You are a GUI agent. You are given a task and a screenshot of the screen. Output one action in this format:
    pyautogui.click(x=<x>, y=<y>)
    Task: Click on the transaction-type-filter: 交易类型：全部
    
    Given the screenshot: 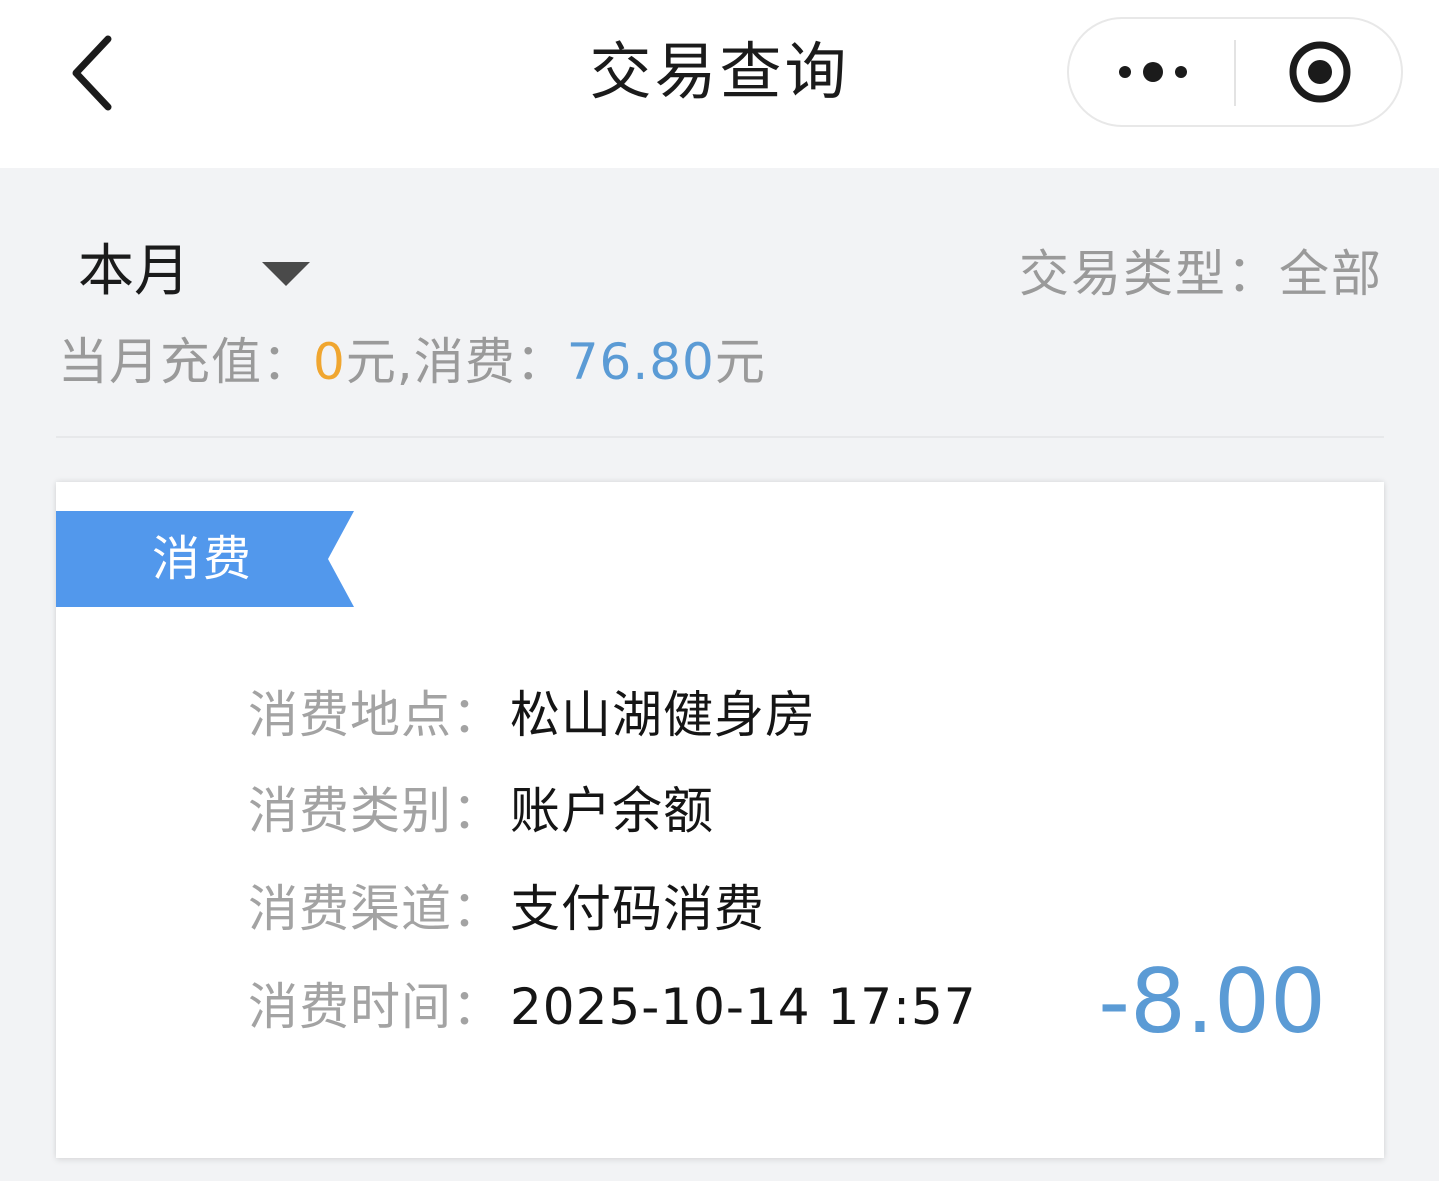 What is the action you would take?
    pyautogui.click(x=1201, y=274)
    